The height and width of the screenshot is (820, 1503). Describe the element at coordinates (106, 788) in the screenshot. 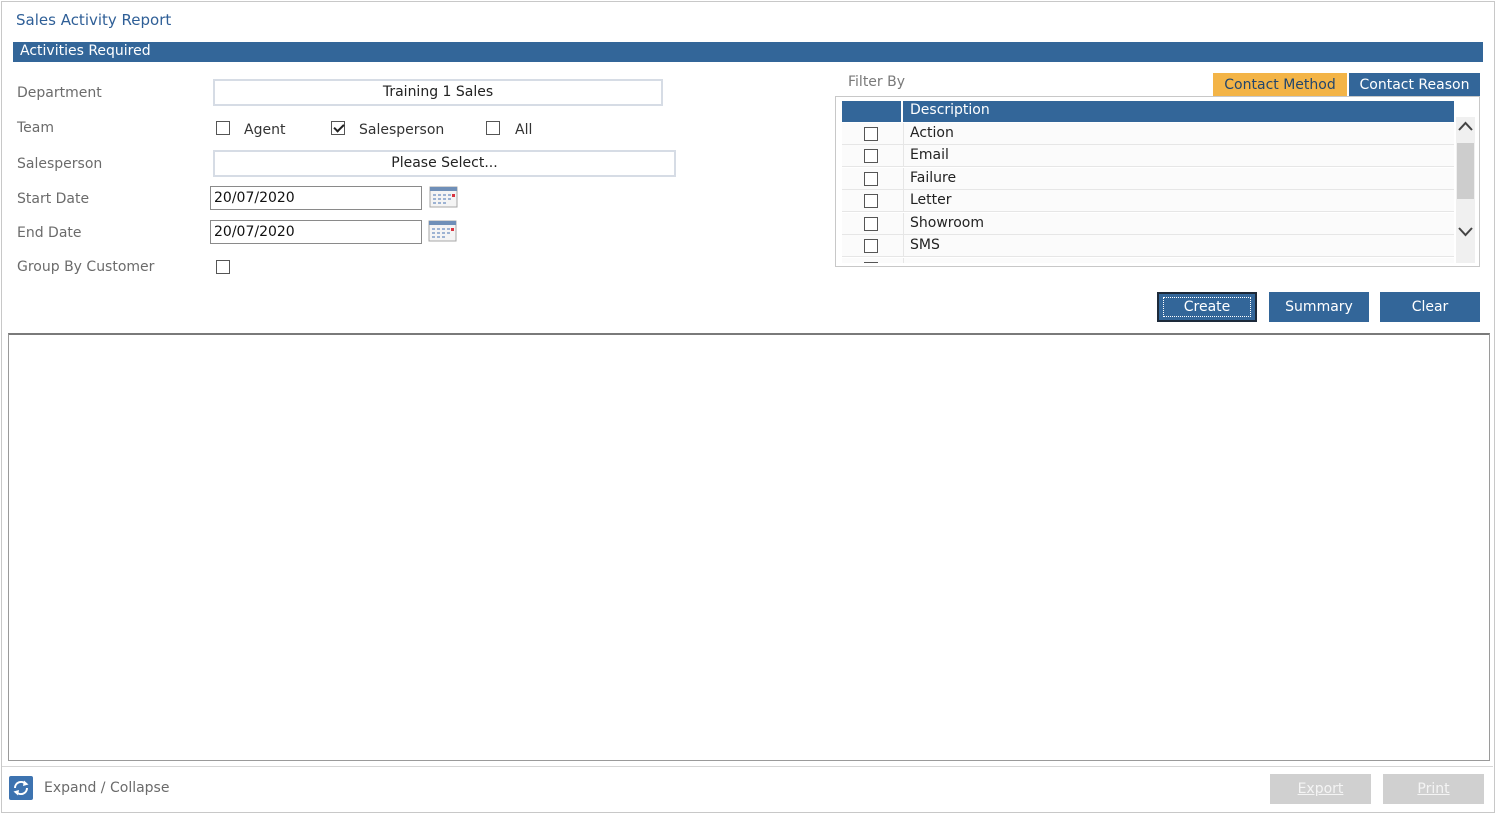

I see `expand-collapse-link: Expand / Collapse` at that location.